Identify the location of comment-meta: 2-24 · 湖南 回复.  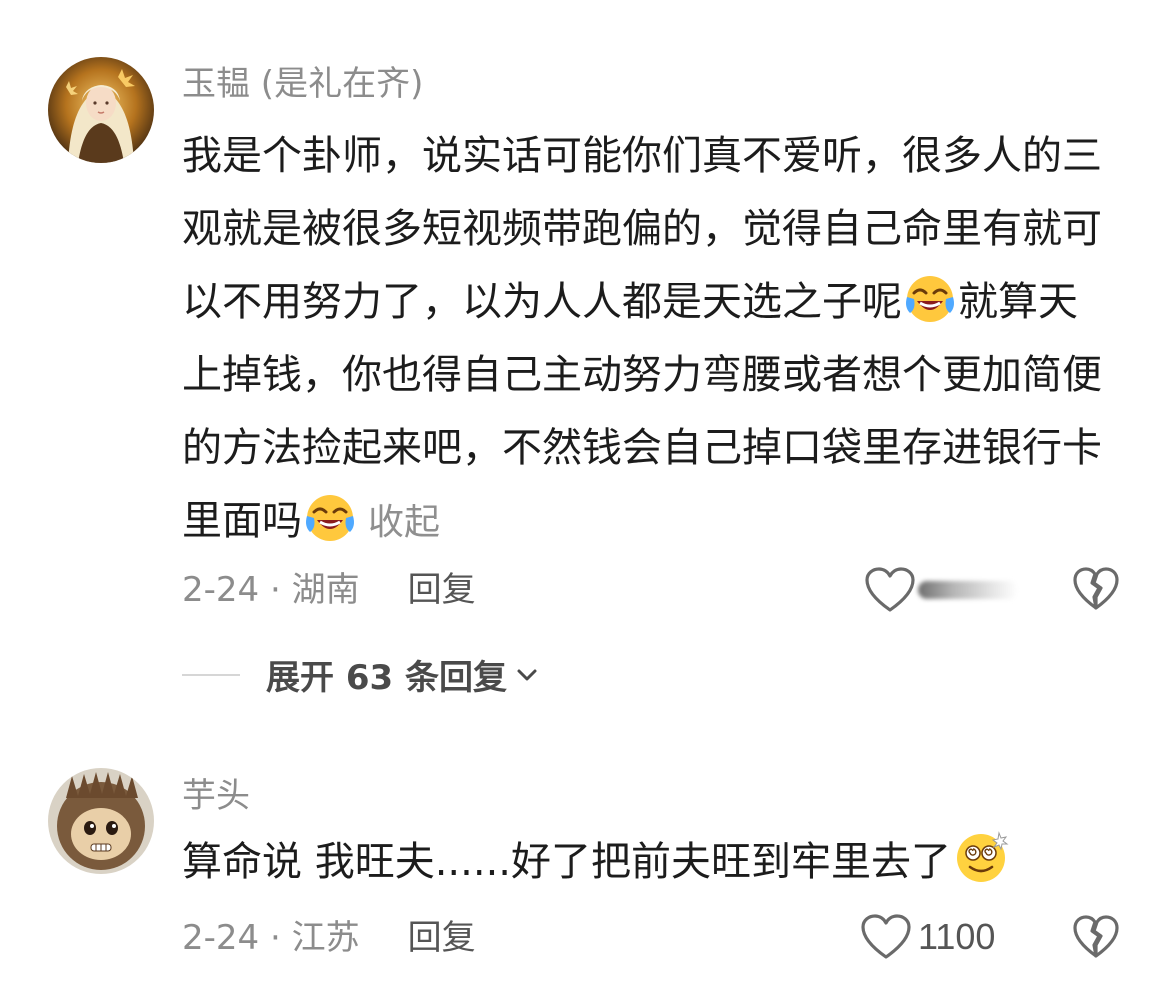
(329, 590).